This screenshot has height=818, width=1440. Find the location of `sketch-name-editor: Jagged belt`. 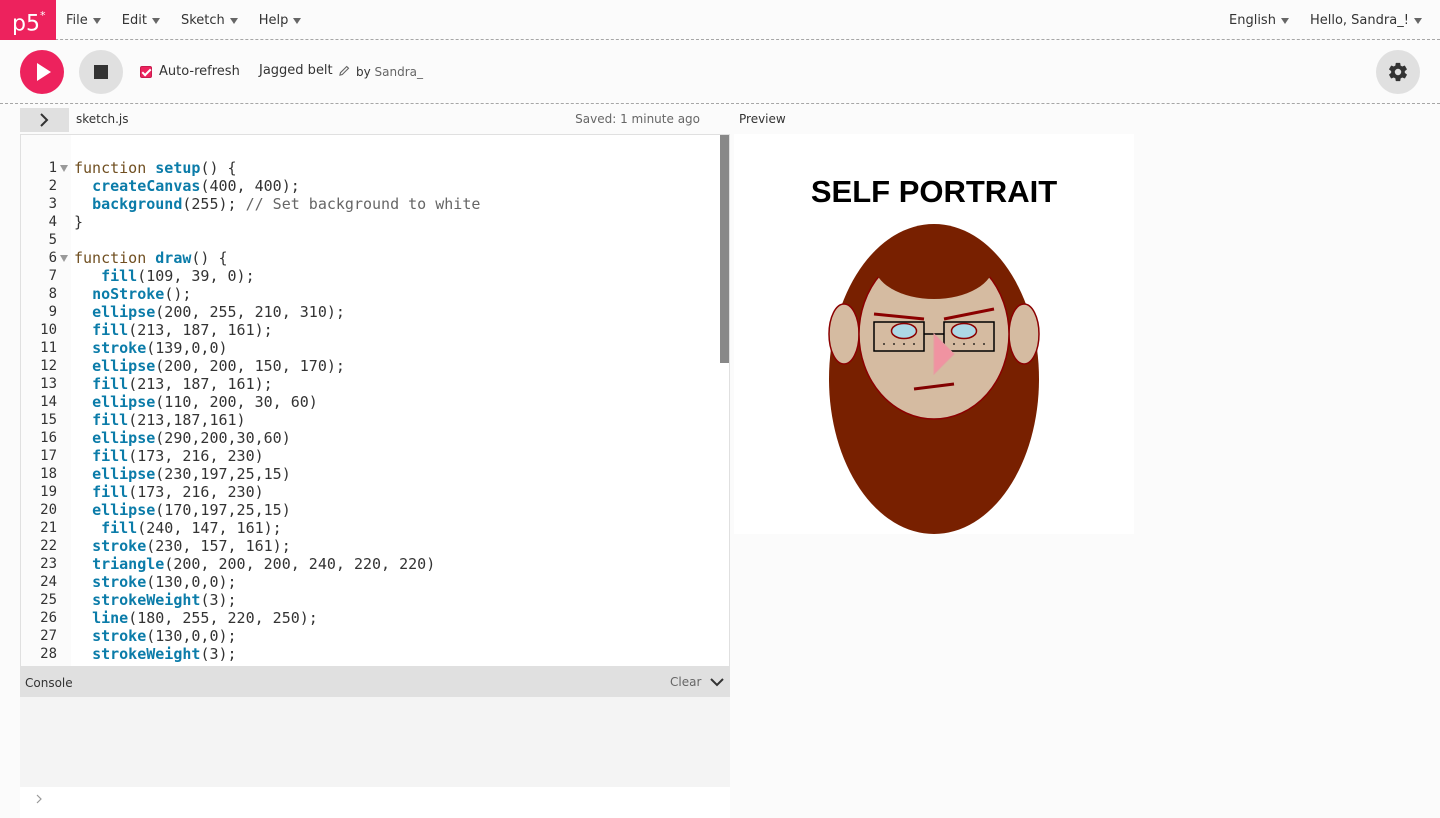

sketch-name-editor: Jagged belt is located at coordinates (304, 70).